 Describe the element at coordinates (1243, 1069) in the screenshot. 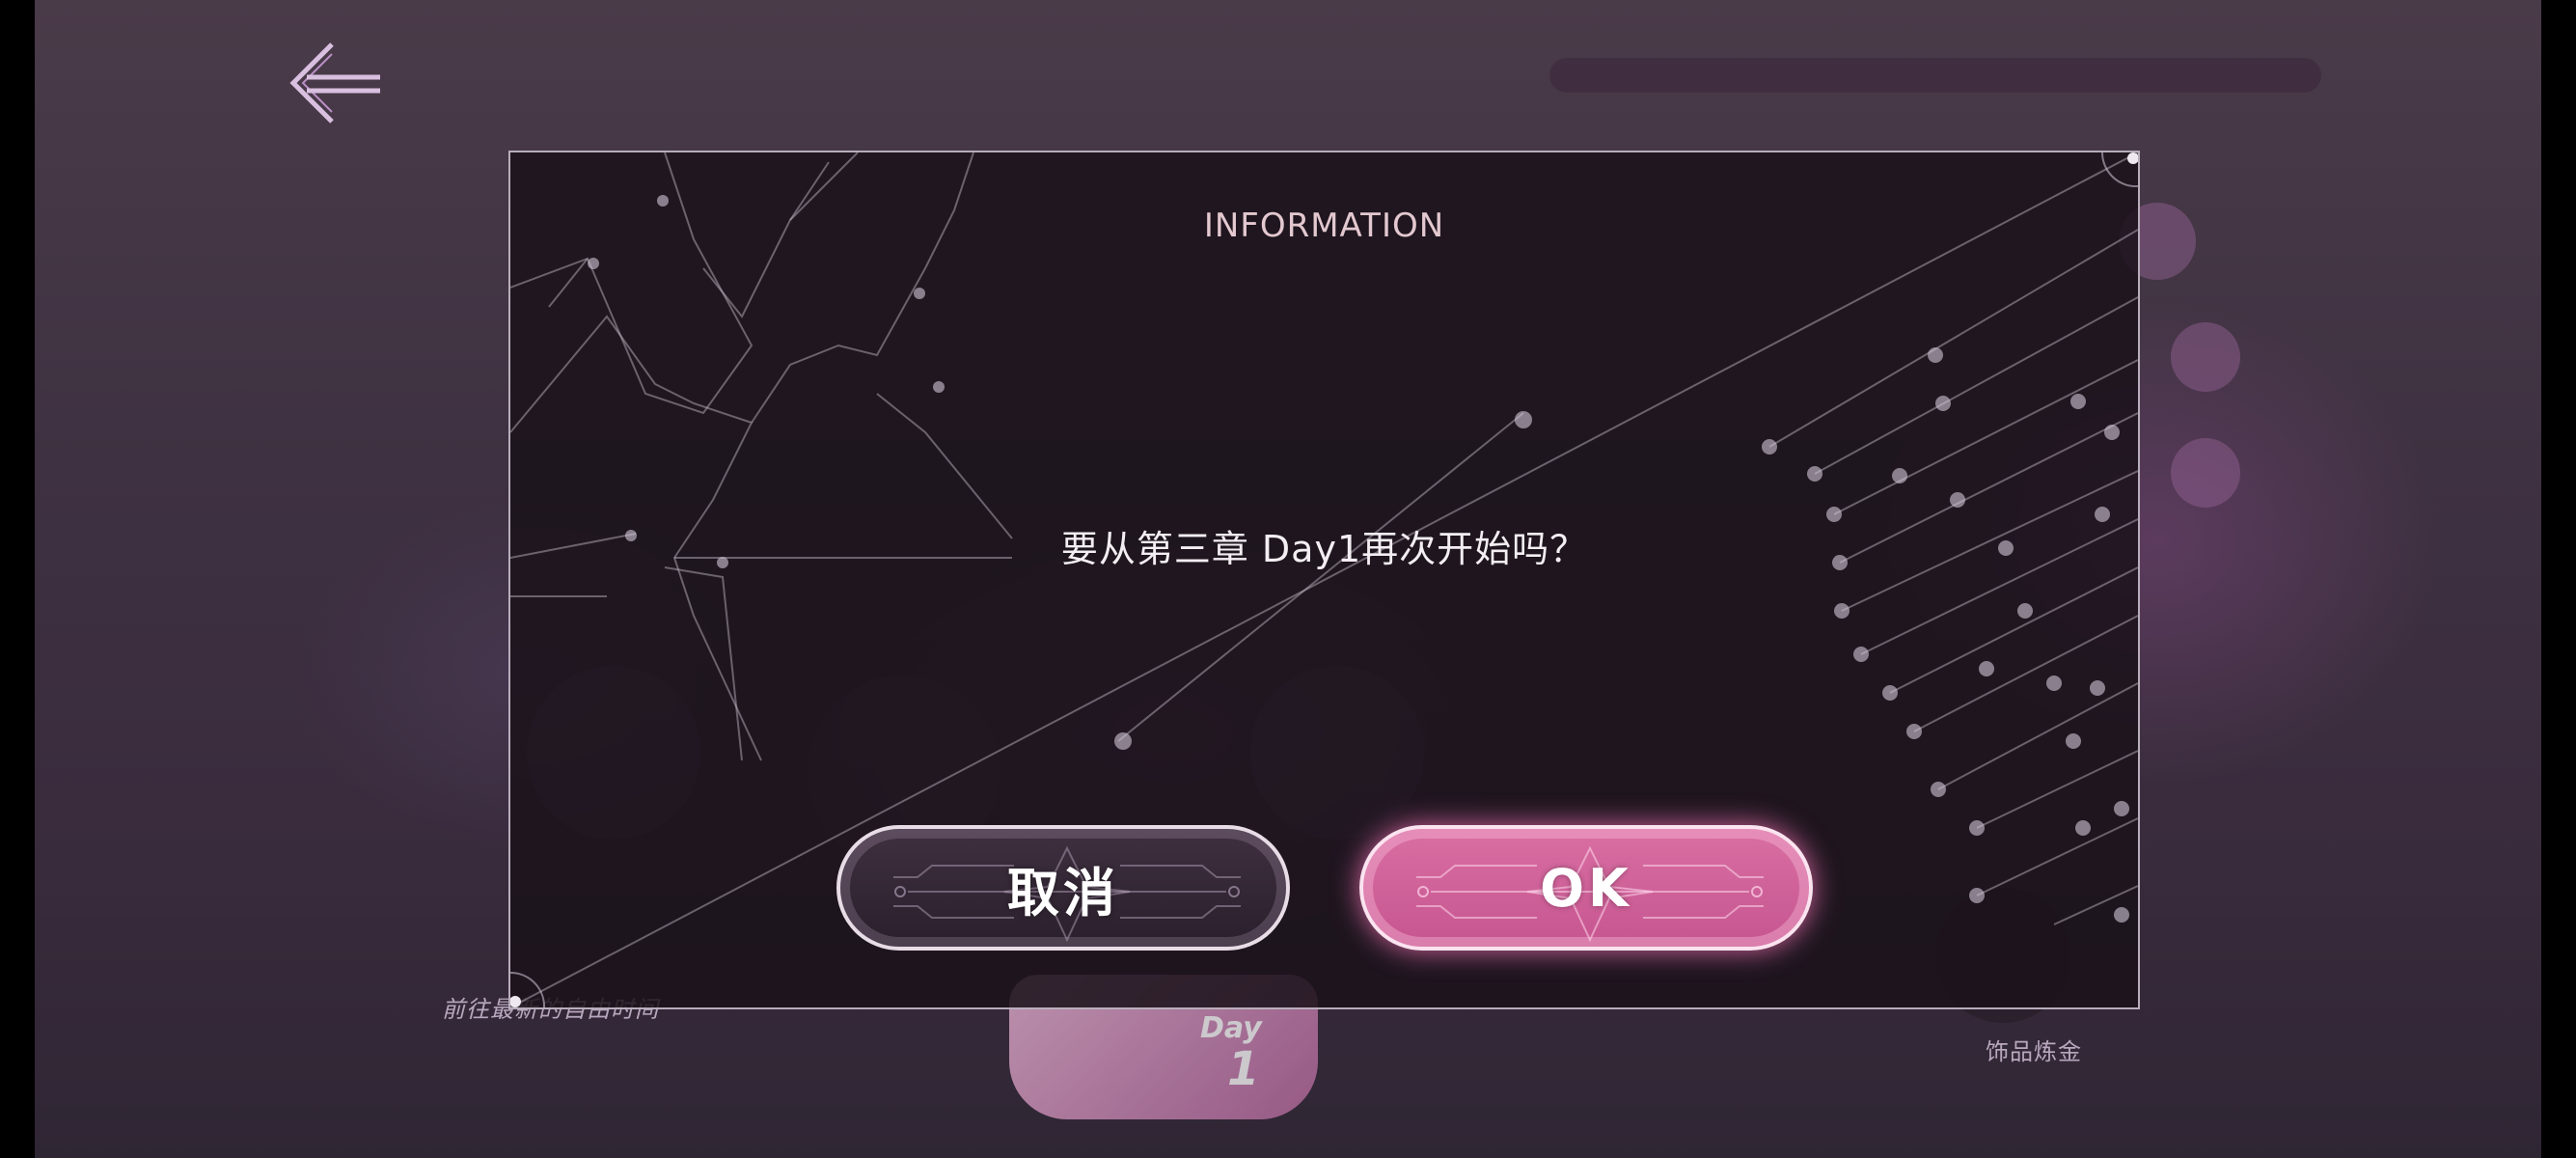

I see `day-card-number: 1` at that location.